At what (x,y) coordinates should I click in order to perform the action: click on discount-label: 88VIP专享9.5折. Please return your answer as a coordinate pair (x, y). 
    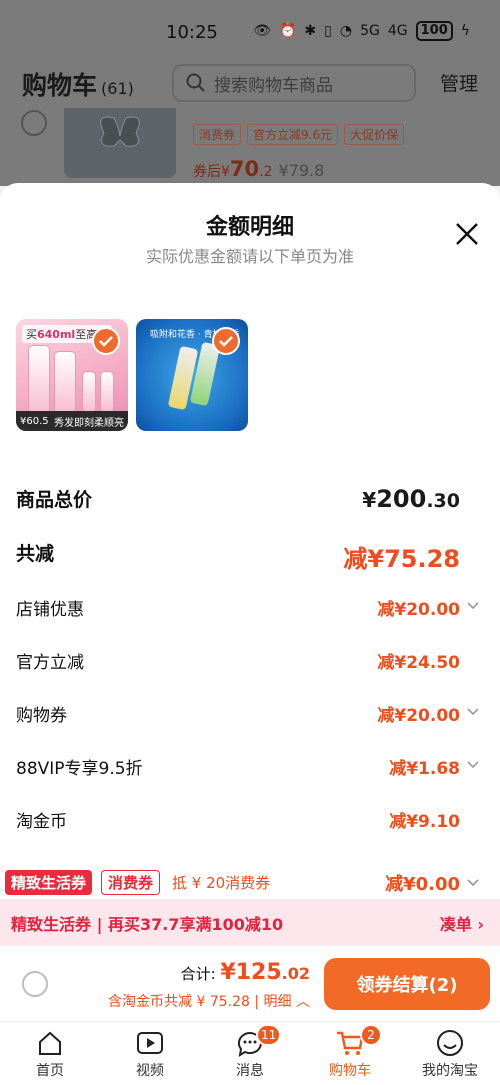
    Looking at the image, I should click on (79, 769).